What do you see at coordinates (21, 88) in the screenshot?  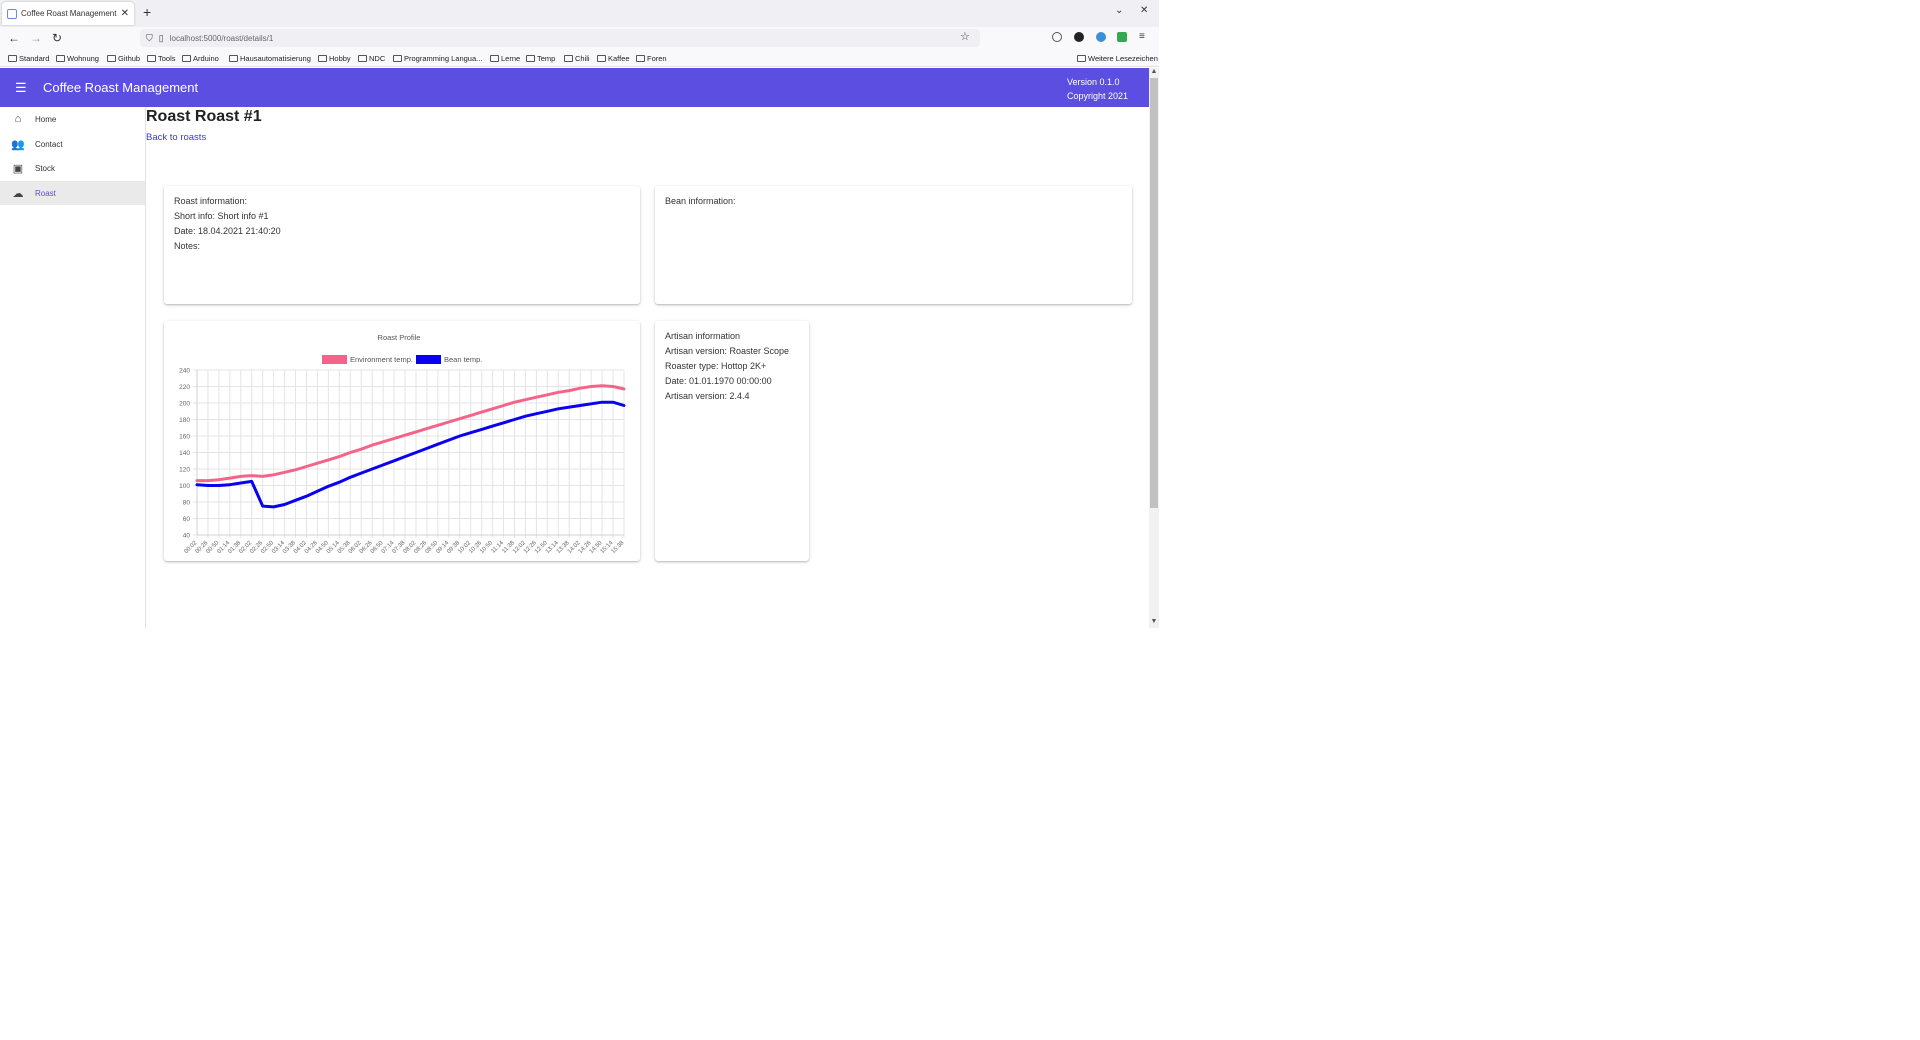 I see `hamburger-menu-icon: ☰` at bounding box center [21, 88].